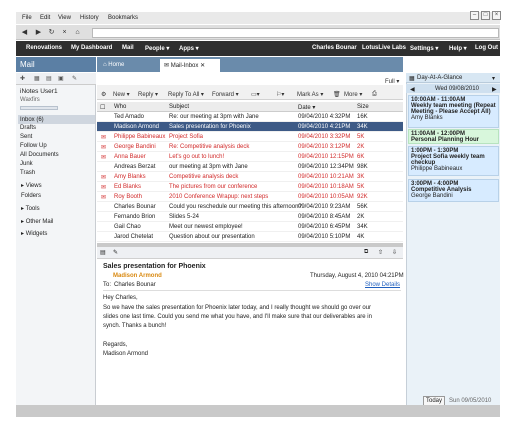 The width and height of the screenshot is (520, 430). I want to click on minimize-icon: –, so click(474, 15).